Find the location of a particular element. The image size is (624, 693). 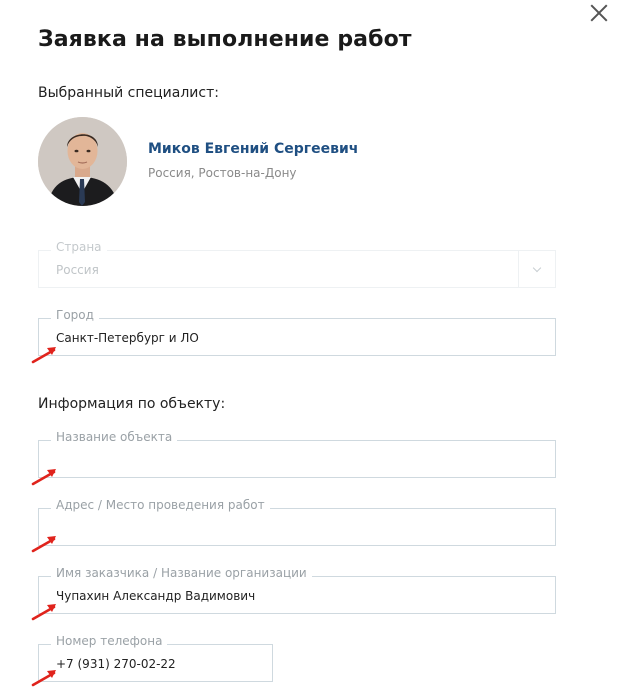

customer-value: Чупахин Александр Вадимович is located at coordinates (156, 596).